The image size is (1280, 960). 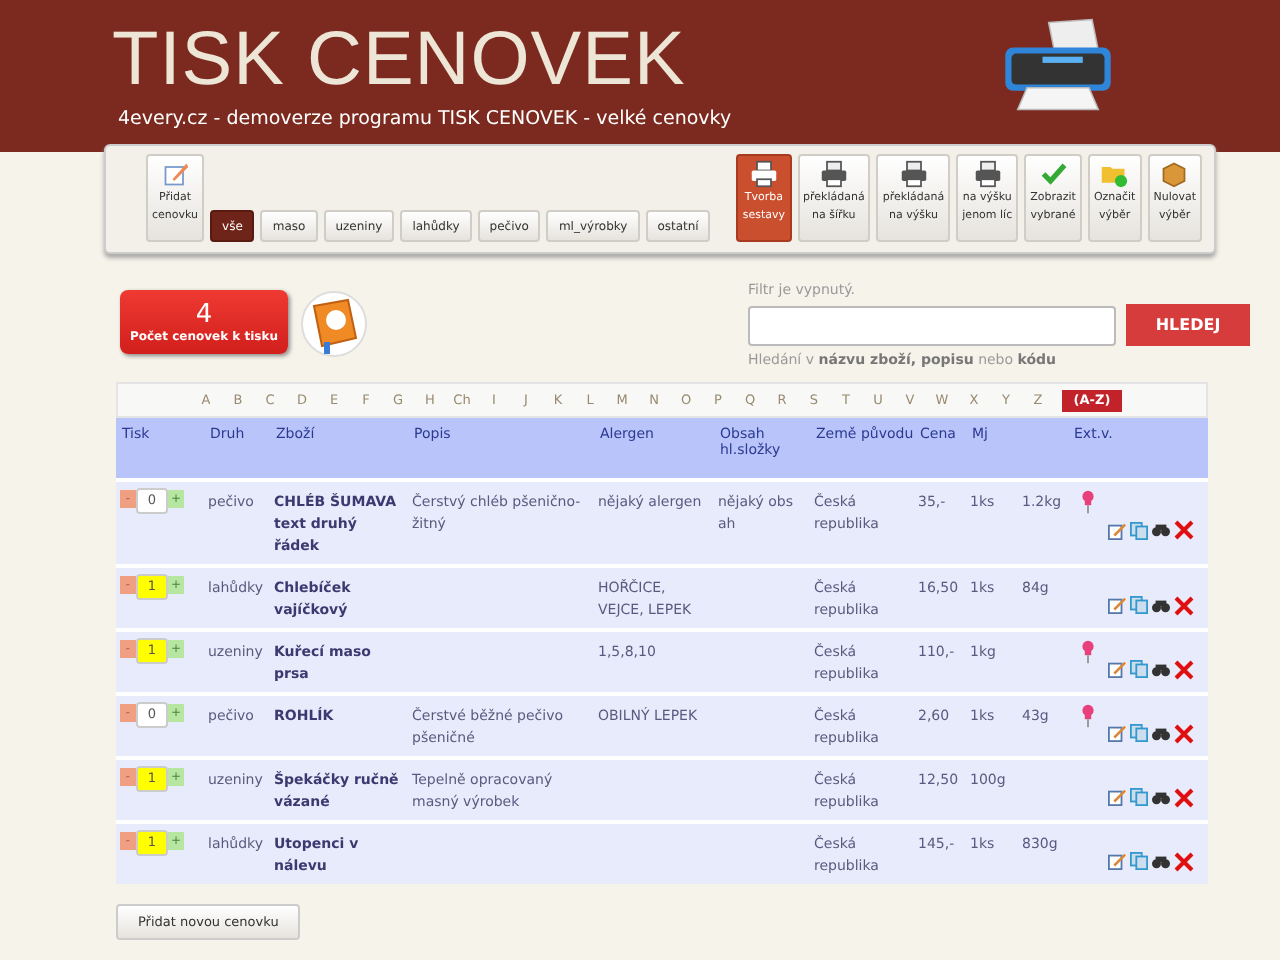 What do you see at coordinates (1188, 325) in the screenshot?
I see `search-button: HLEDEJ` at bounding box center [1188, 325].